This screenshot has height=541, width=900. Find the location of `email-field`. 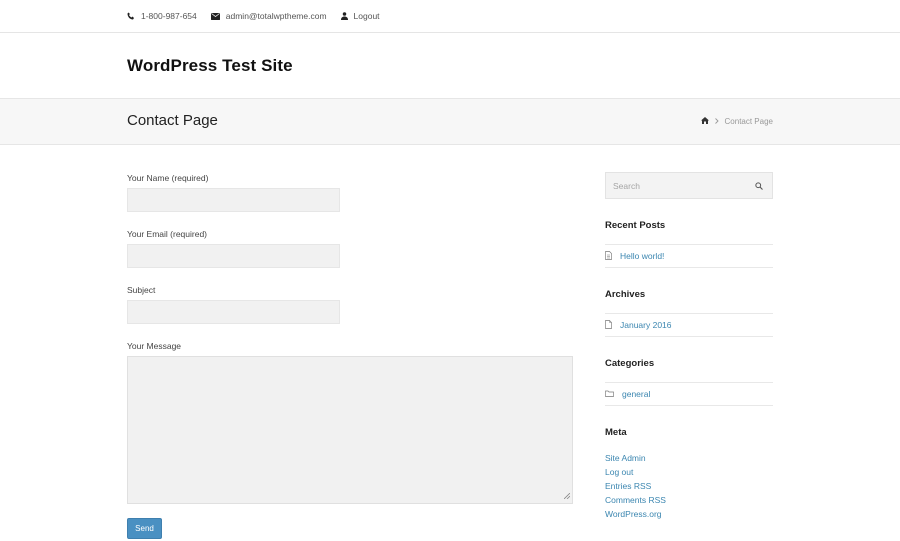

email-field is located at coordinates (233, 256).